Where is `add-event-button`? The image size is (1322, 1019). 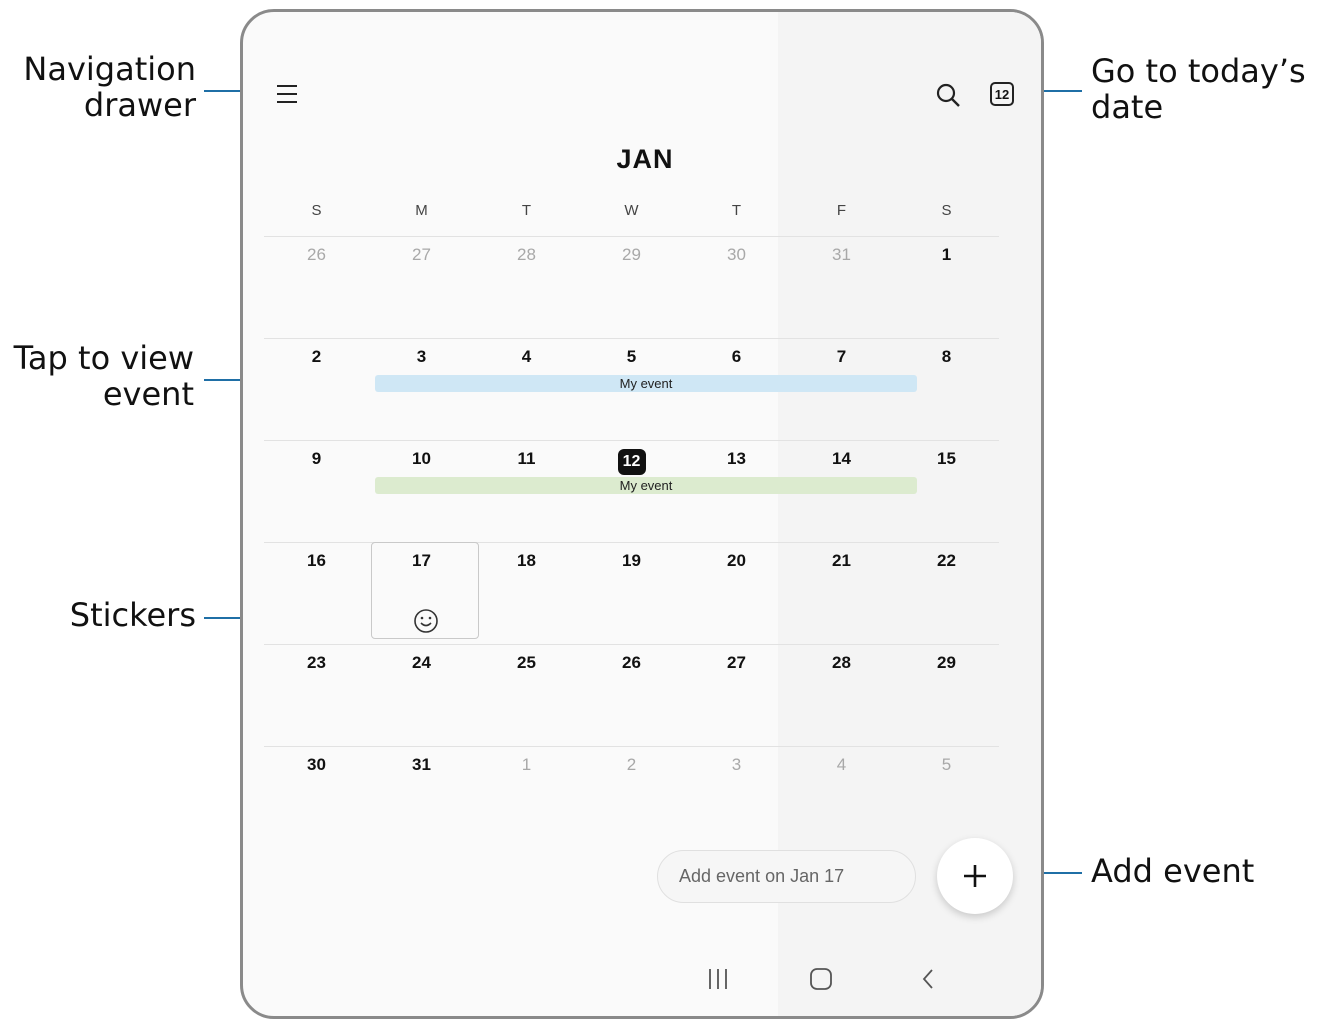
add-event-button is located at coordinates (975, 876).